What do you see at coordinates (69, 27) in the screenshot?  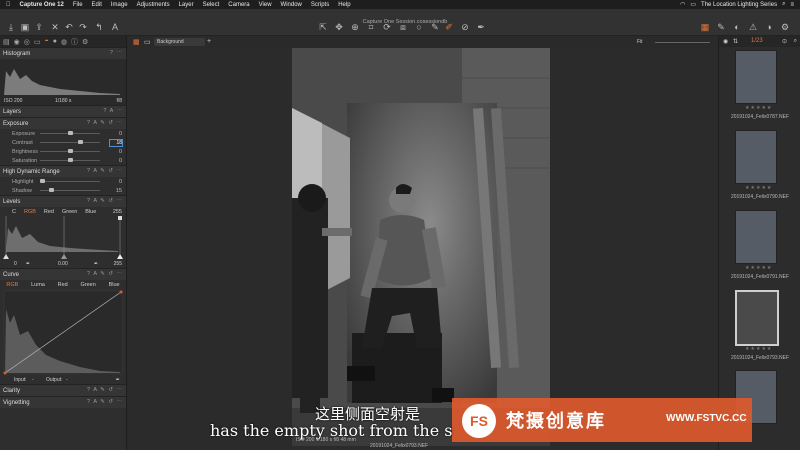 I see `undo-icon: ↶` at bounding box center [69, 27].